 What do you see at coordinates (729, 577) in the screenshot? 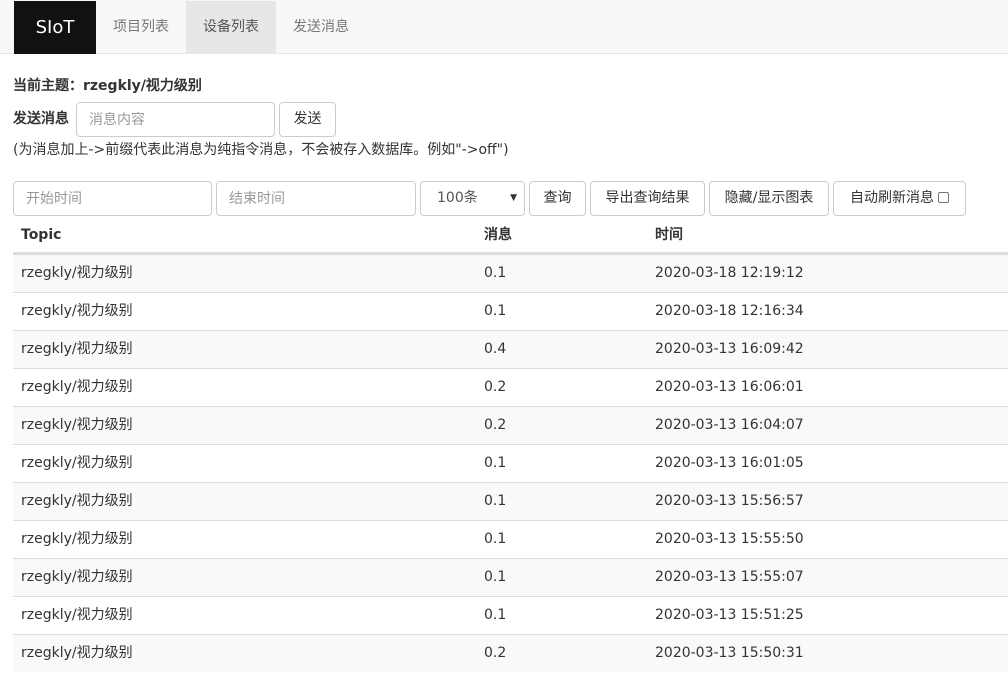
I see `cell-time: 2020-03-13 15:55:07` at bounding box center [729, 577].